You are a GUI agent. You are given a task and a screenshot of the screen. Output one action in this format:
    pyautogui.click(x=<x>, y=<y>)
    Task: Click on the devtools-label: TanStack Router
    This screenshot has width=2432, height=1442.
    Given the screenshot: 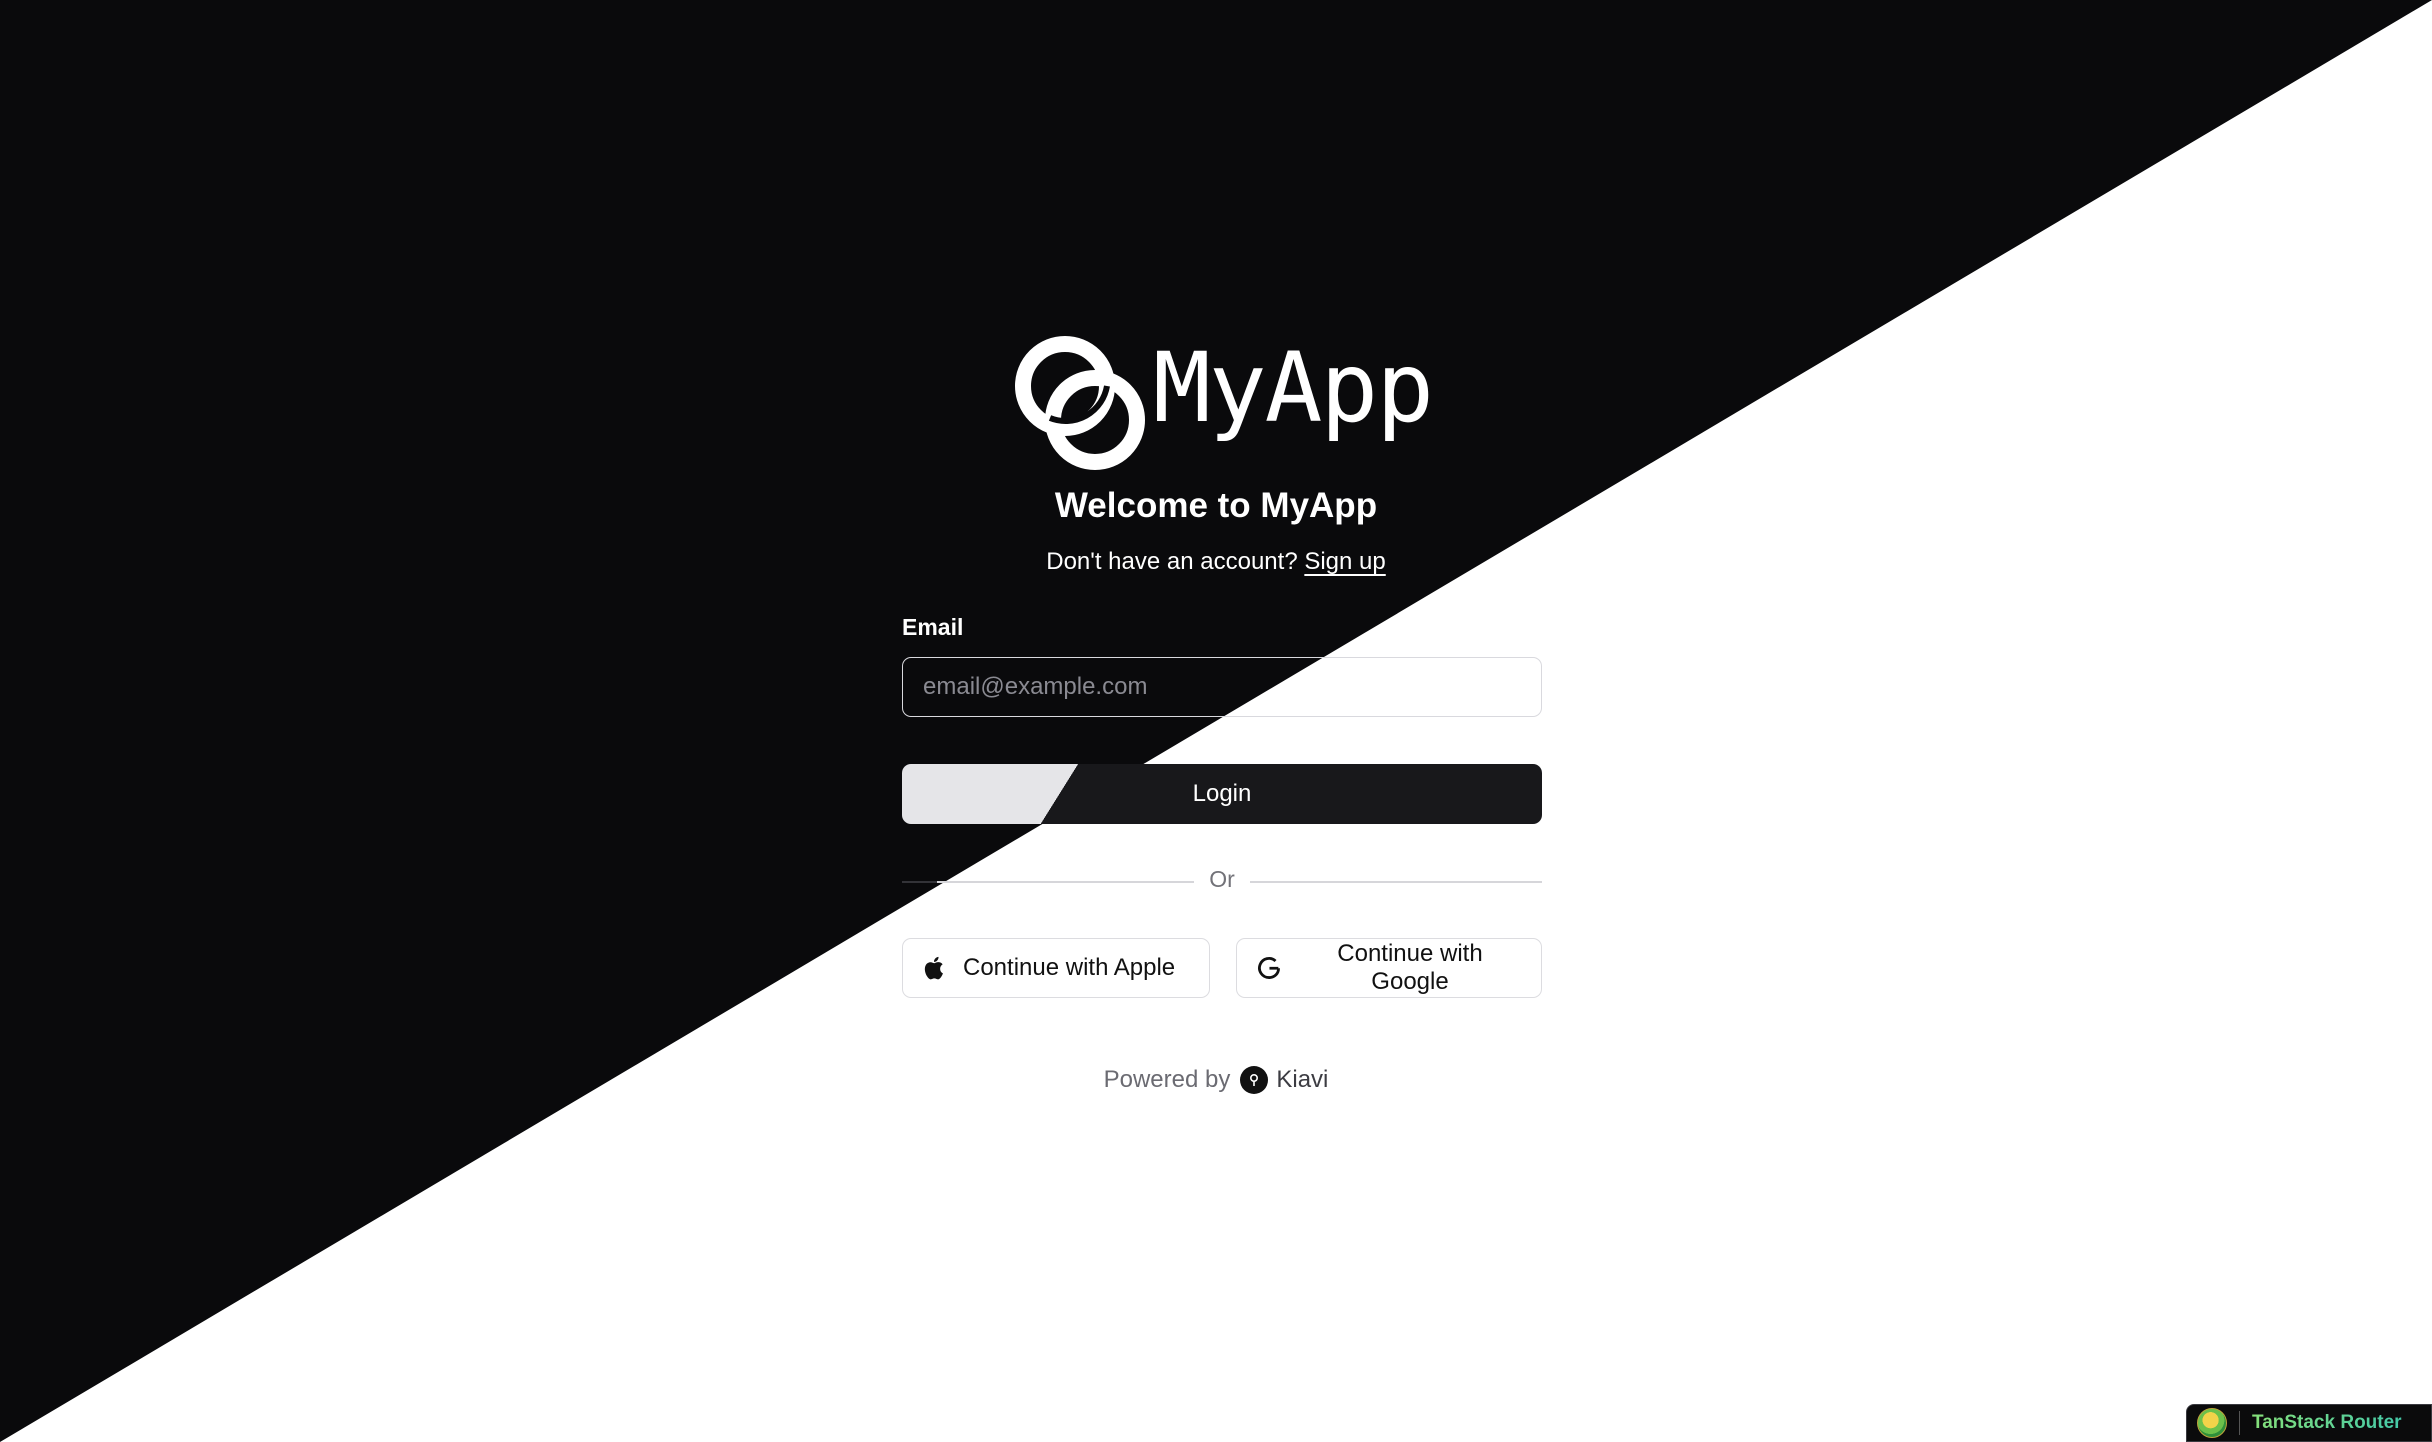 What is the action you would take?
    pyautogui.click(x=2327, y=1422)
    